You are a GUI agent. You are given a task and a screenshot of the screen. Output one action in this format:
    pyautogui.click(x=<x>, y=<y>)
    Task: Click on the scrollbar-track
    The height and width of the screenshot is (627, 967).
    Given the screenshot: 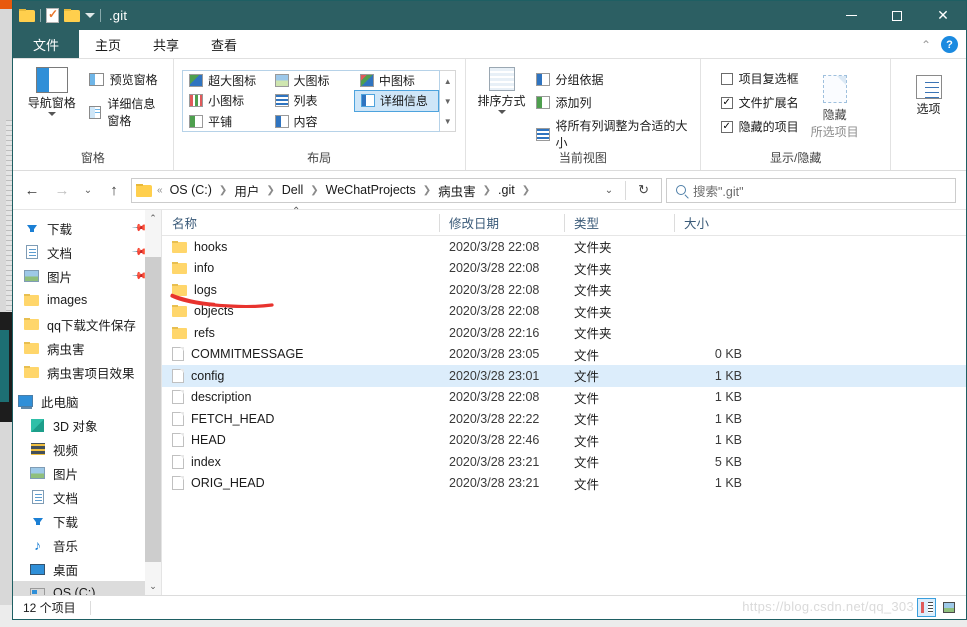 What is the action you would take?
    pyautogui.click(x=153, y=402)
    